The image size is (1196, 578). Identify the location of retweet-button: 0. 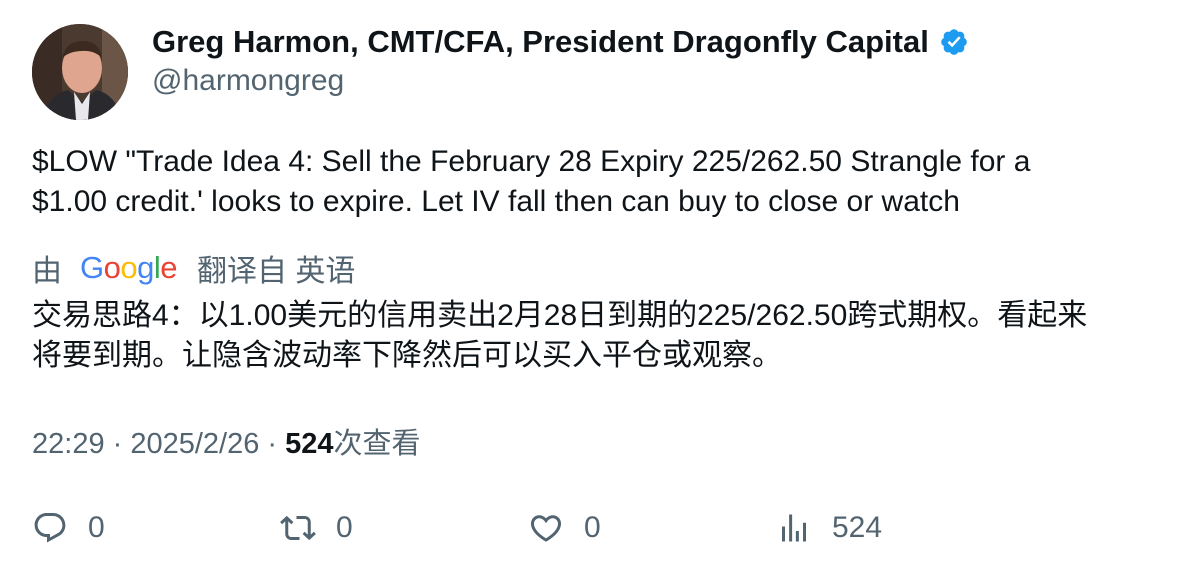
(316, 528).